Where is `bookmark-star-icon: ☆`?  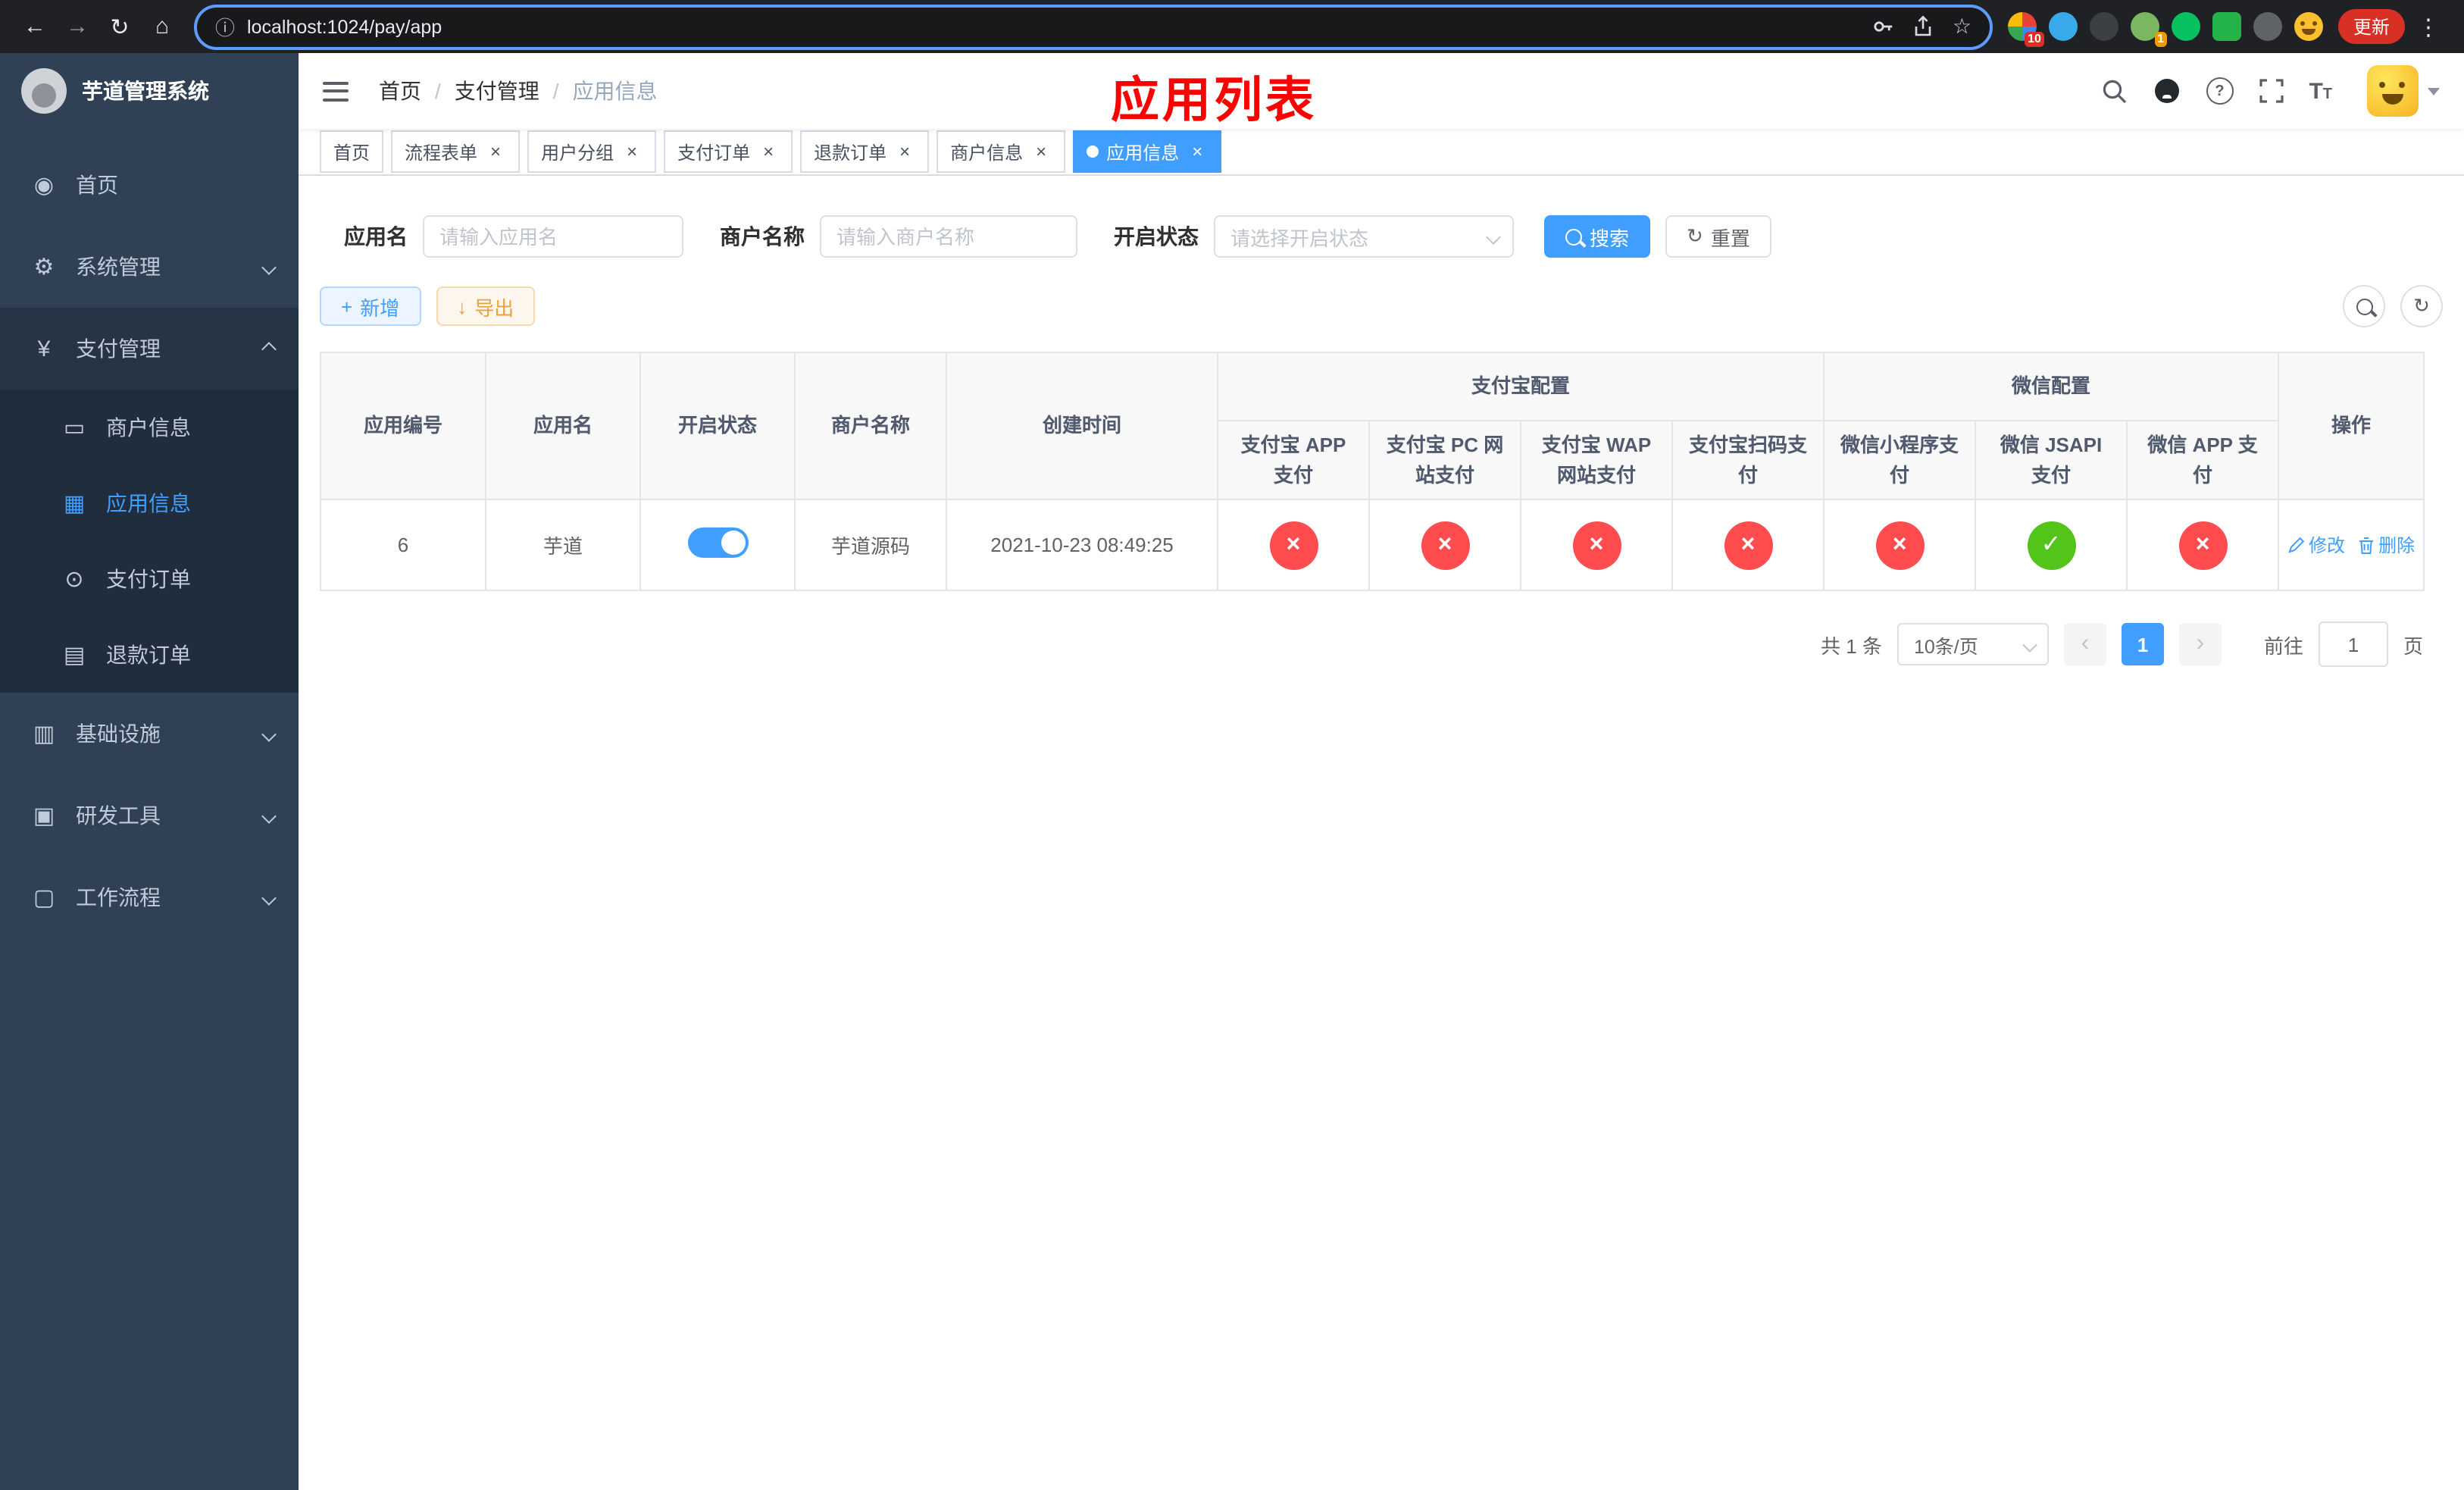 bookmark-star-icon: ☆ is located at coordinates (1962, 27).